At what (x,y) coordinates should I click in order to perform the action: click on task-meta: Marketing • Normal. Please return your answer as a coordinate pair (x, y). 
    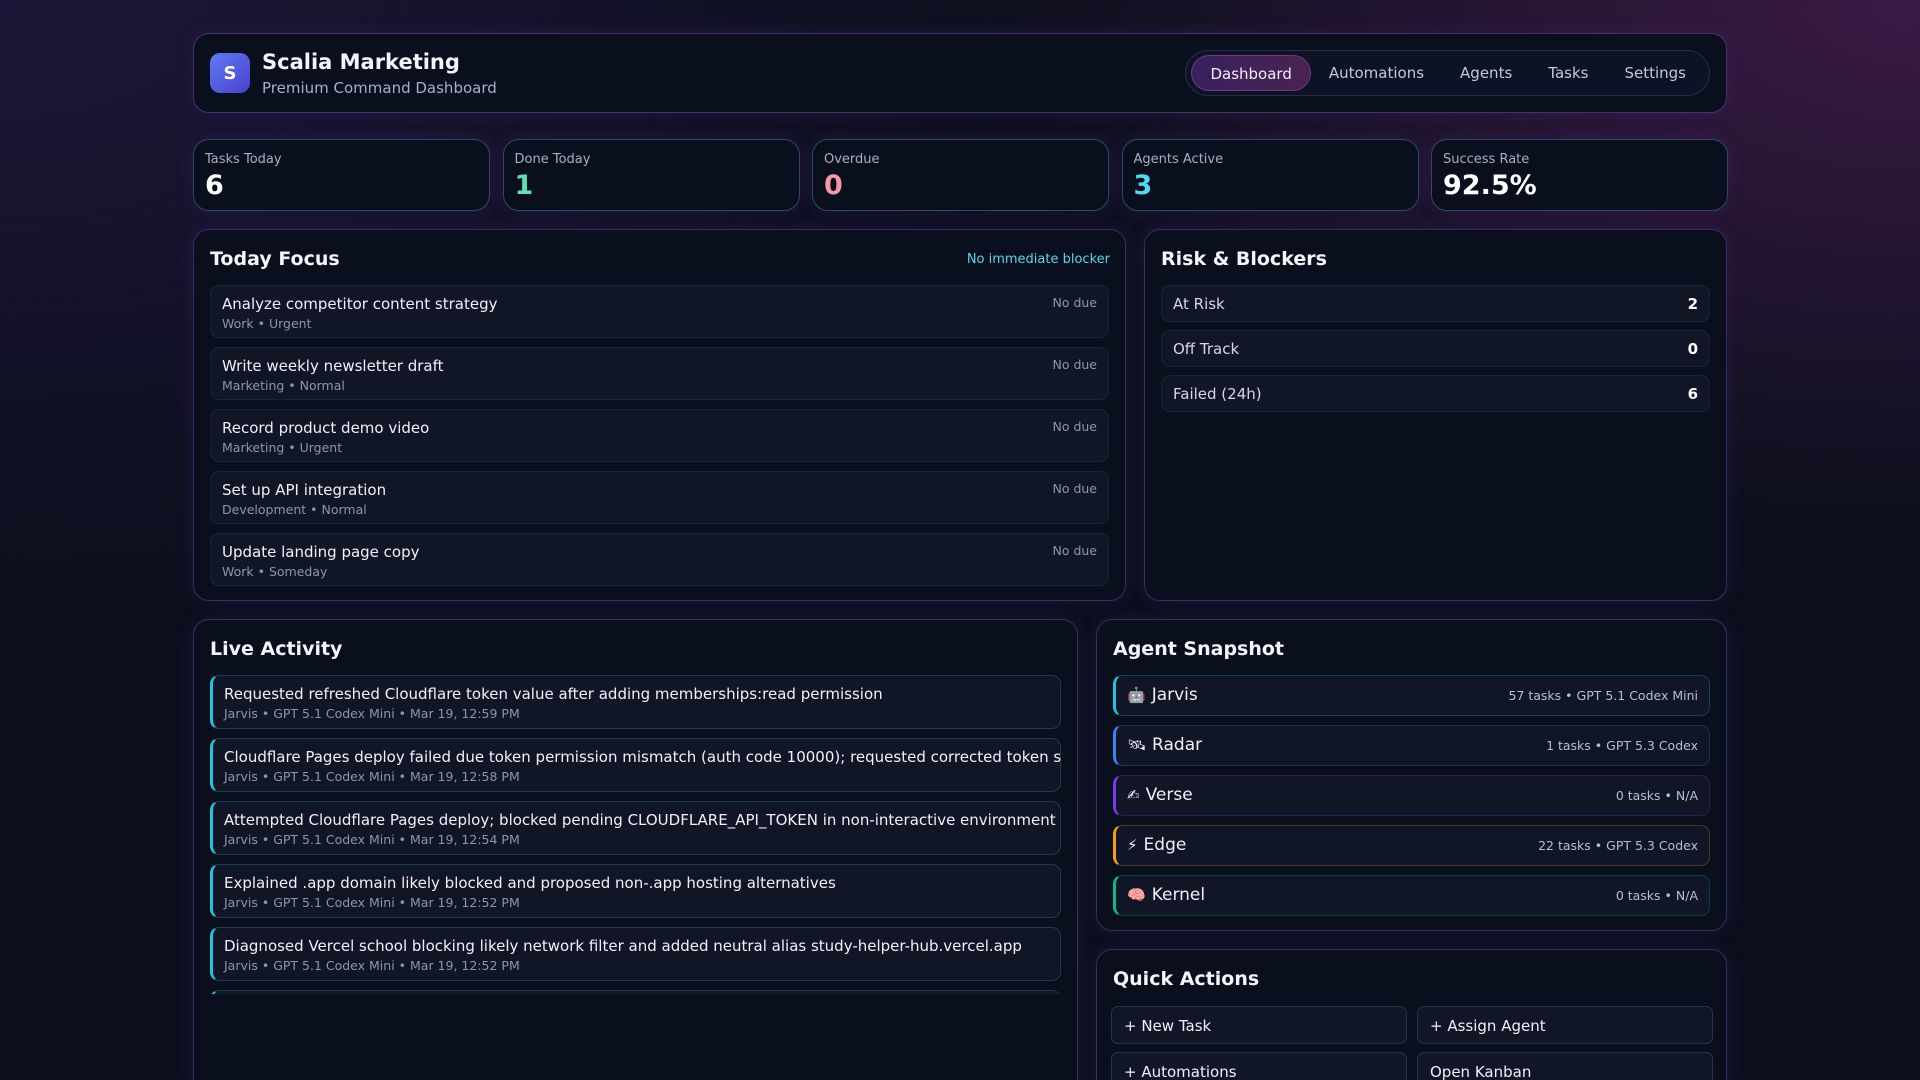
    Looking at the image, I should click on (283, 385).